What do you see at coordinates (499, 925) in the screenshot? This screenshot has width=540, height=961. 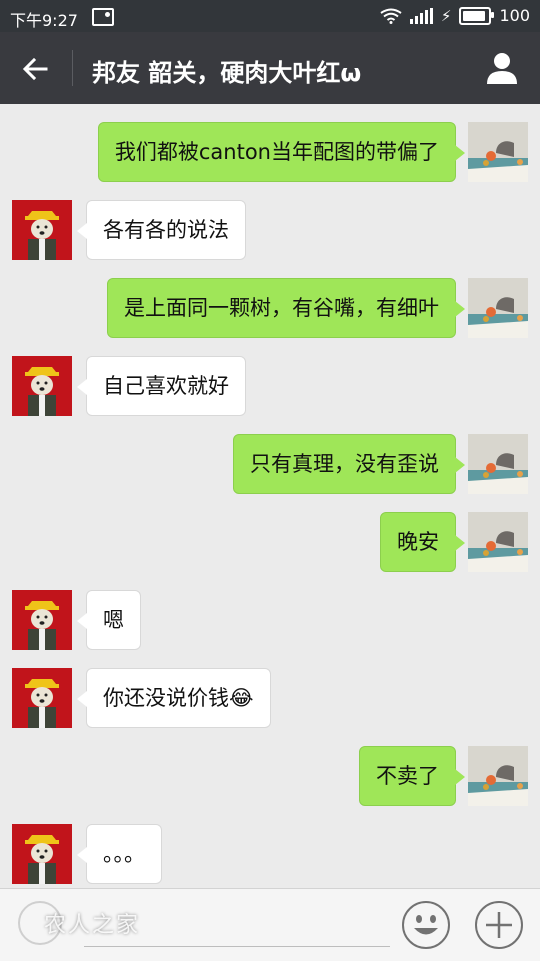 I see `plus-icon` at bounding box center [499, 925].